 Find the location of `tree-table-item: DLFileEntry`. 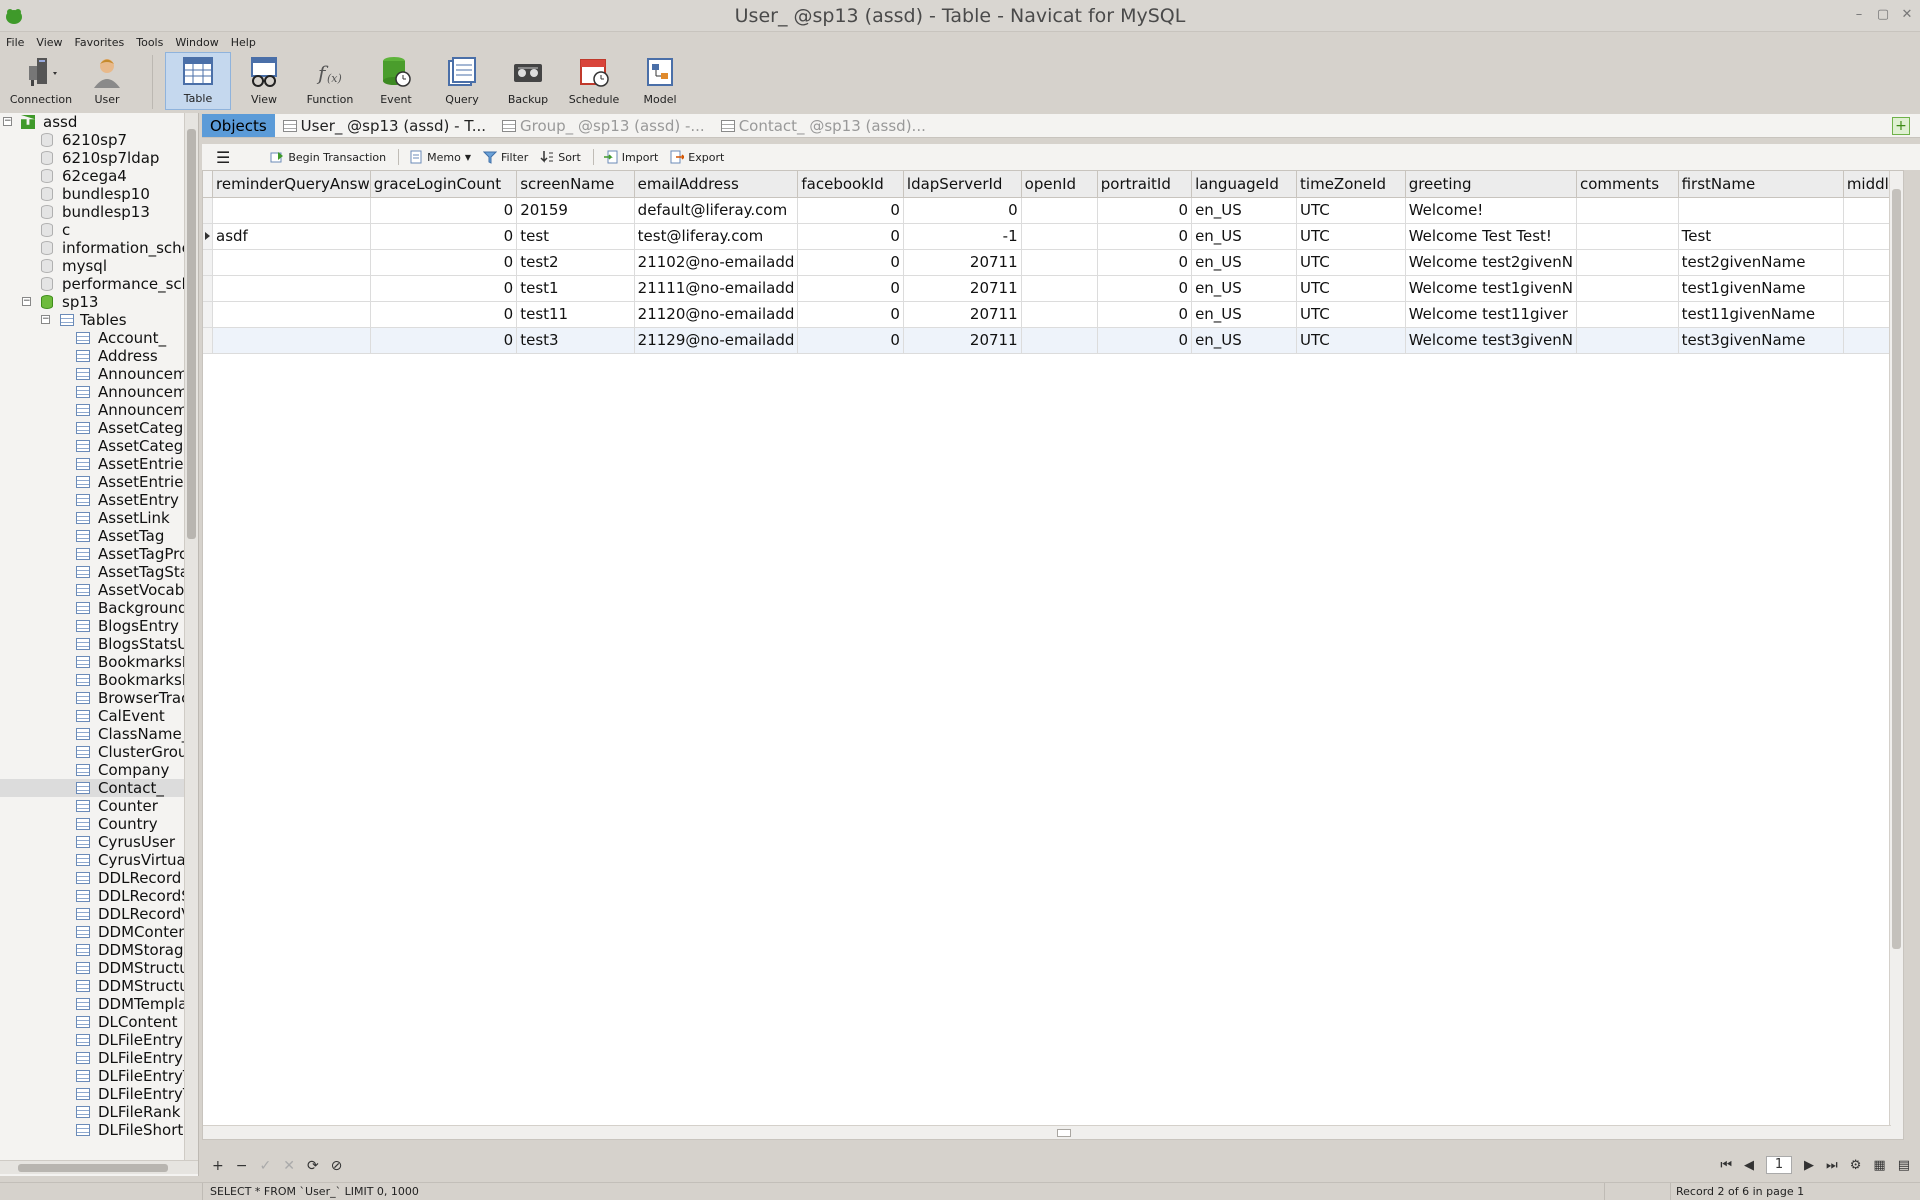

tree-table-item: DLFileEntry is located at coordinates (92, 1040).